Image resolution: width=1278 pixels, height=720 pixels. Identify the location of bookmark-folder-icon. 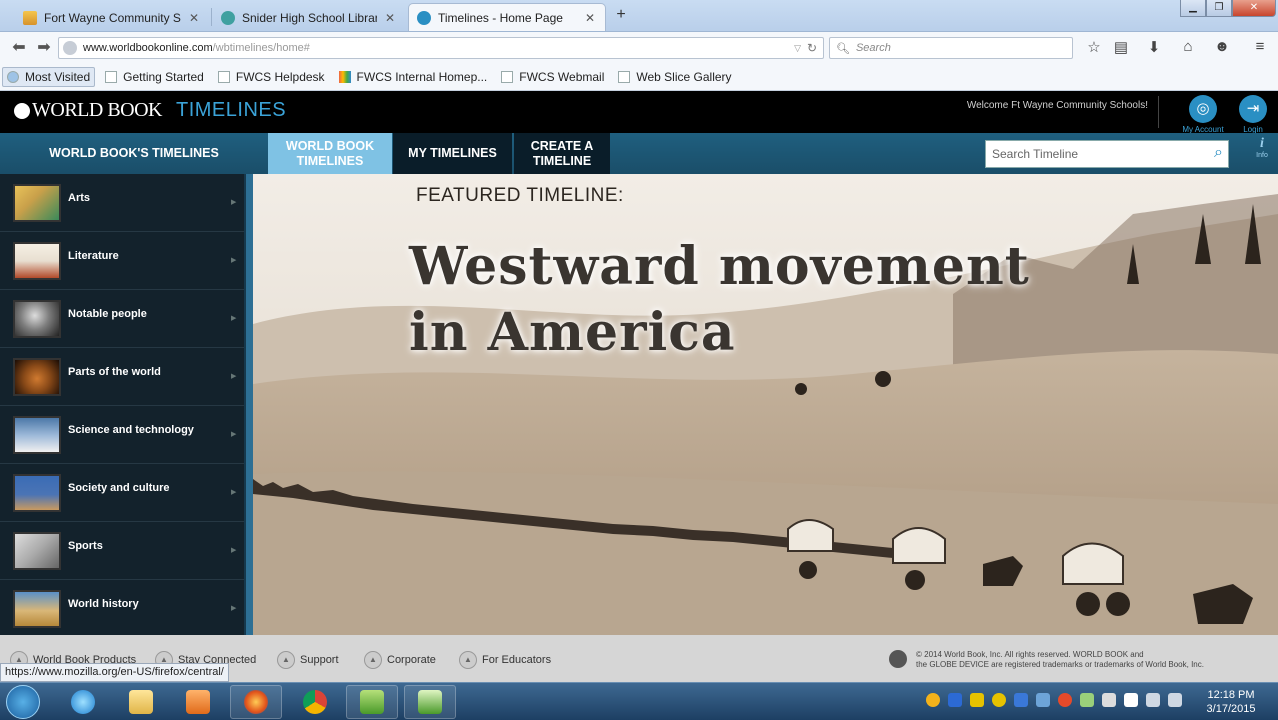
(13, 77).